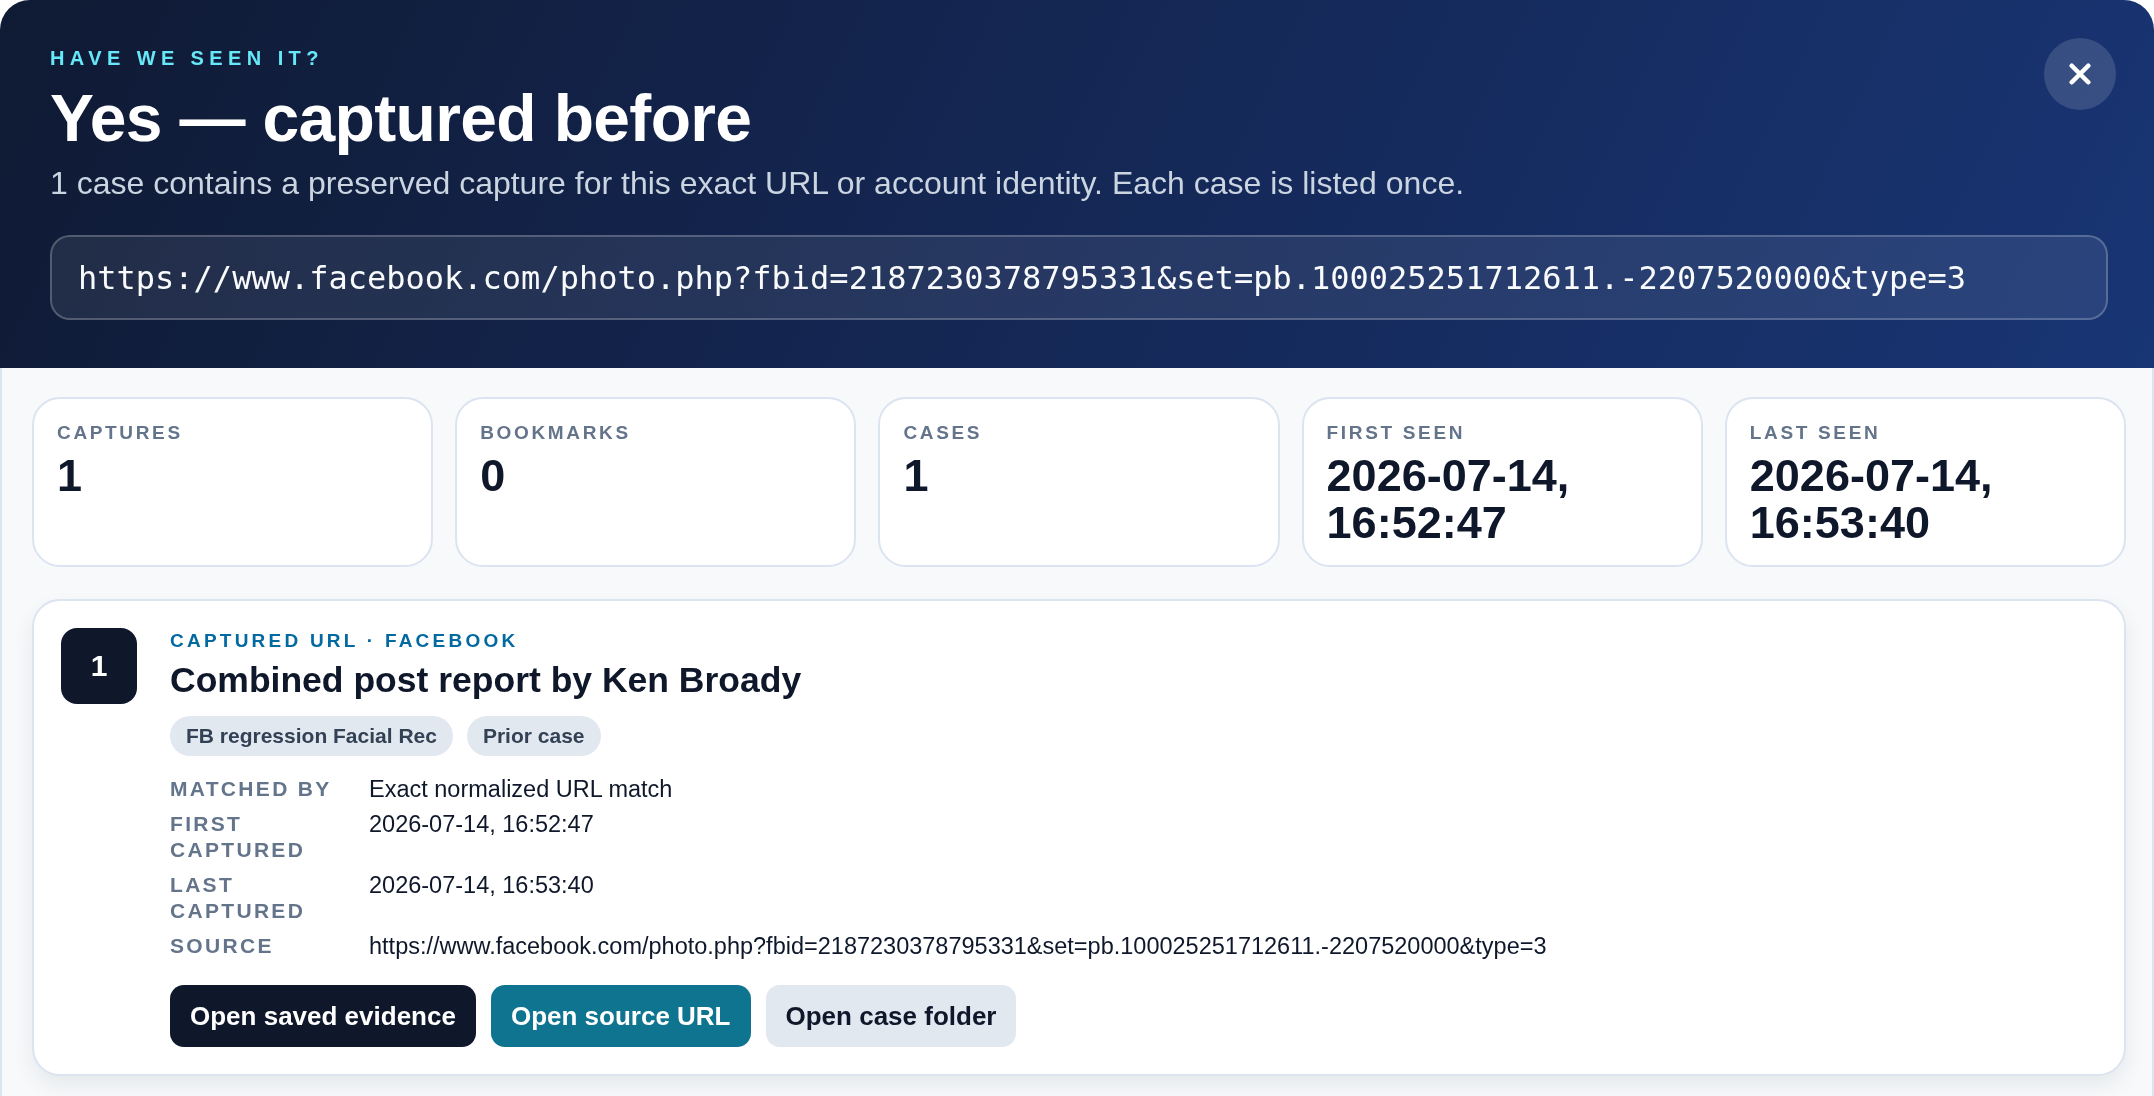  What do you see at coordinates (1448, 499) in the screenshot?
I see `stat-value: 2026-07-14, 16:52:47` at bounding box center [1448, 499].